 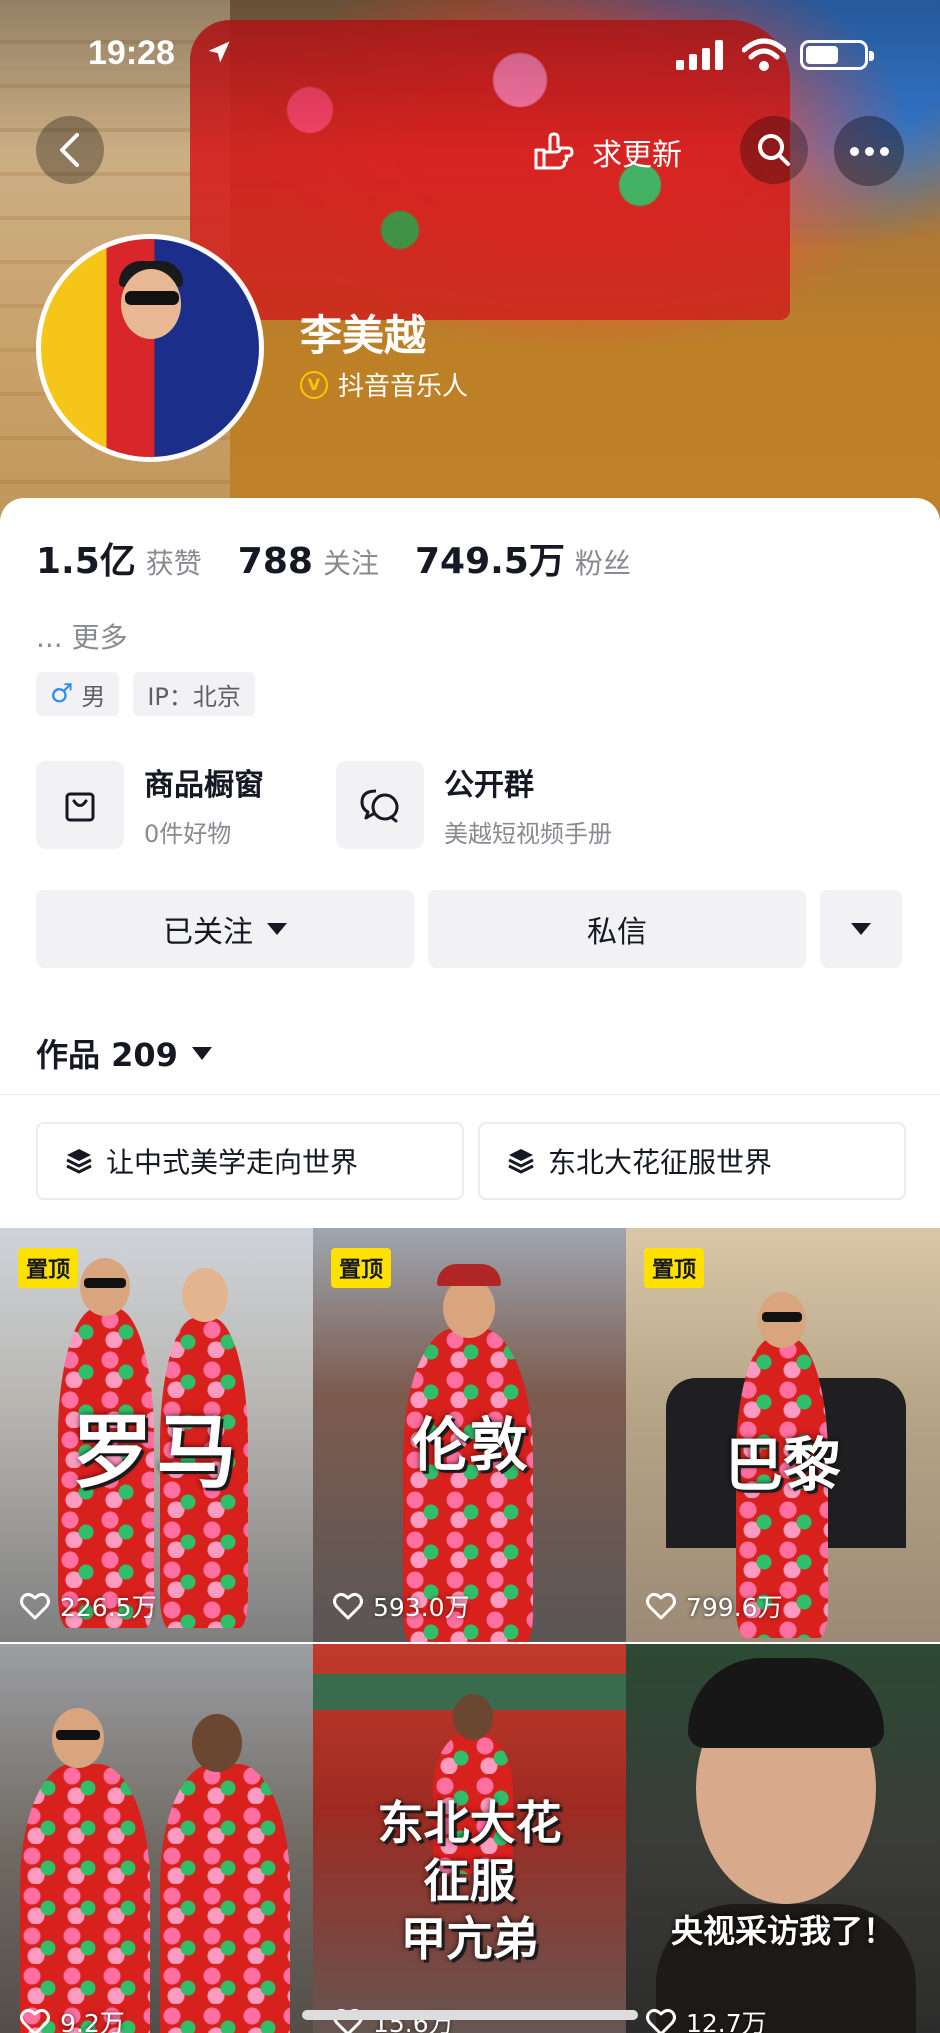 I want to click on tab-works: 作品 209, so click(x=124, y=1053).